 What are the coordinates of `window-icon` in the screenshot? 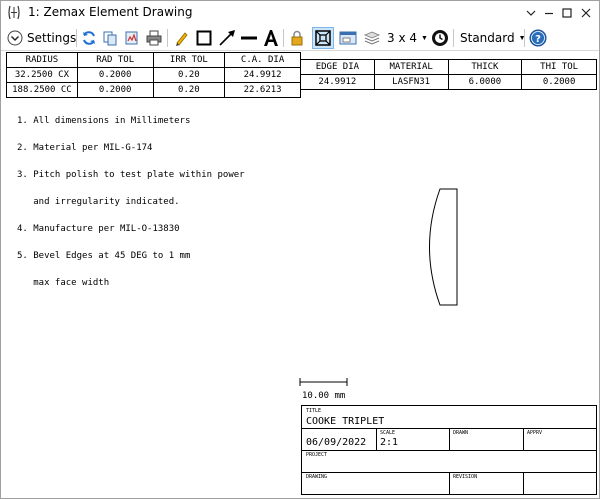 It's located at (348, 38).